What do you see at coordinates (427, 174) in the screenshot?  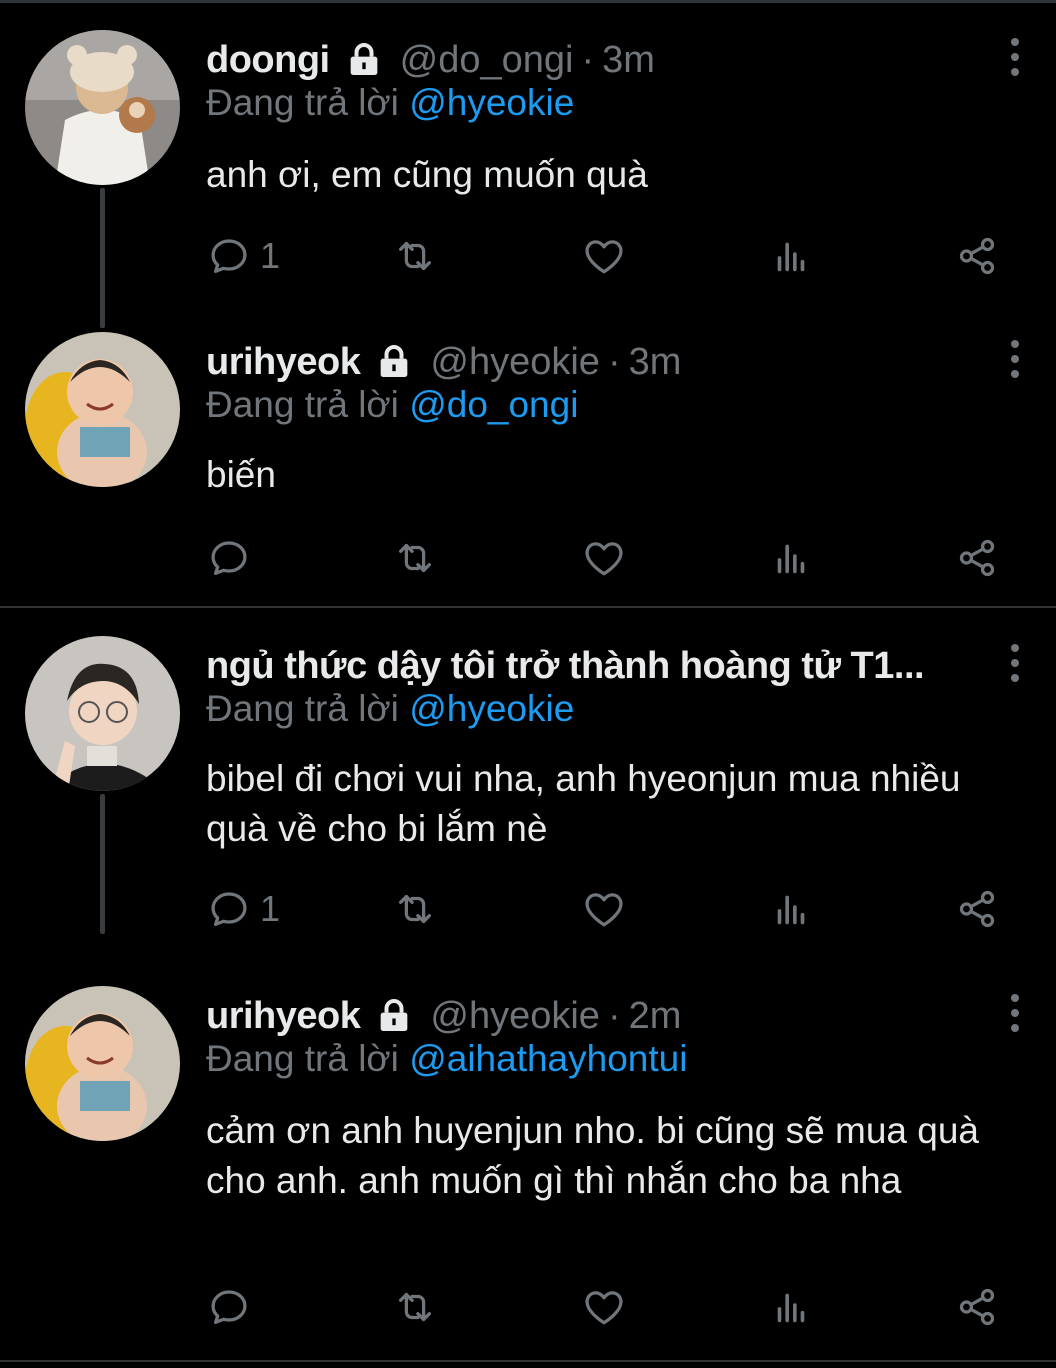 I see `tweet-text: anh ơi, em cũng muốn quà` at bounding box center [427, 174].